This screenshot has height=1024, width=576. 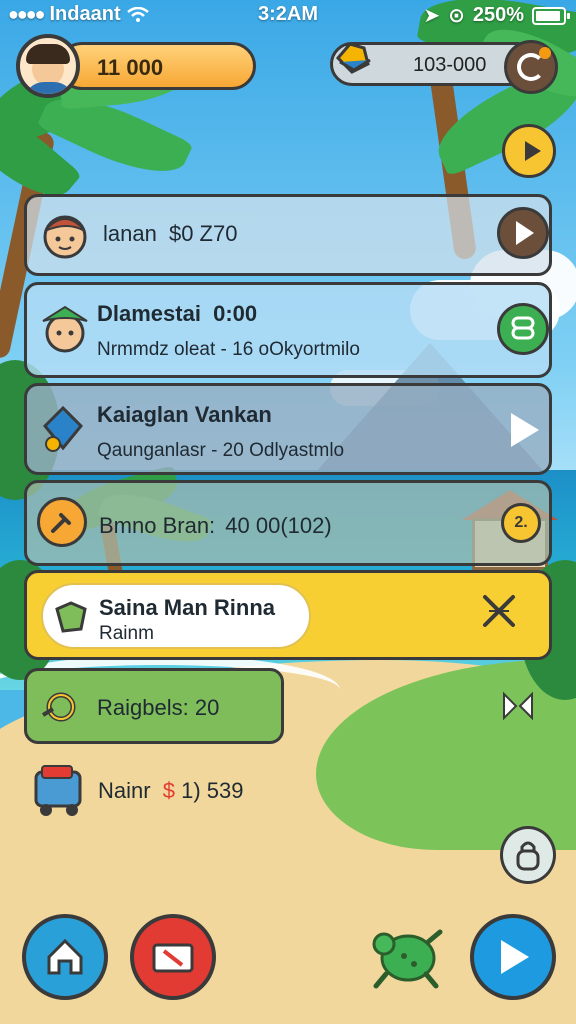 I want to click on battery-icon, so click(x=551, y=15).